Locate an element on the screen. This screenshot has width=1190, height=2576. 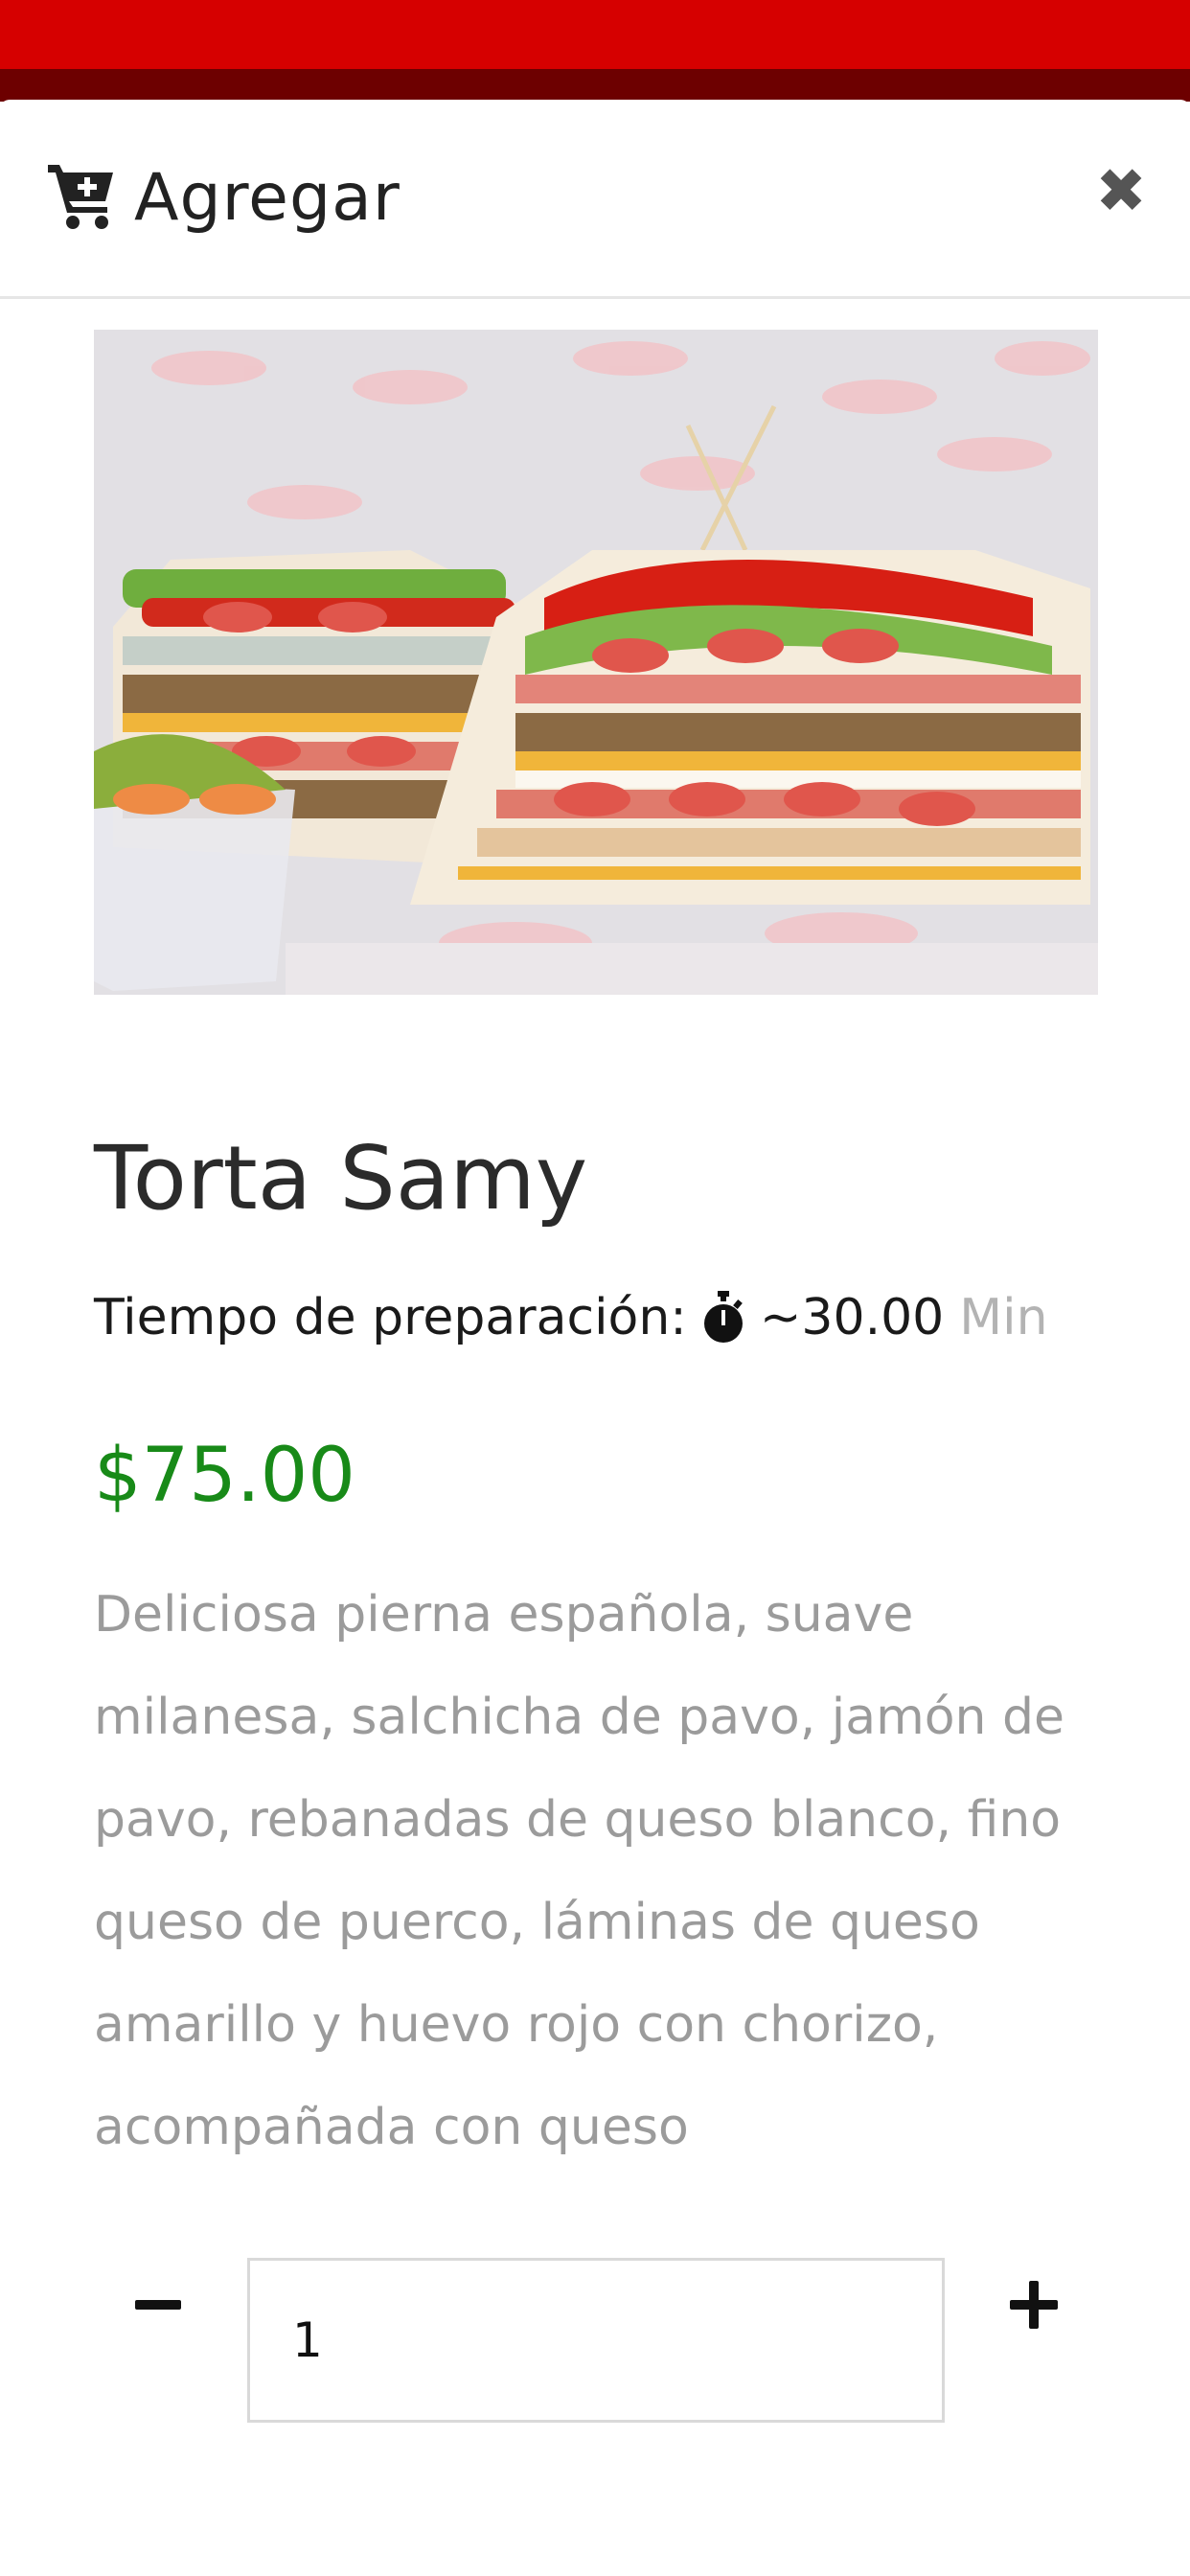
product-price: $75.00 is located at coordinates (225, 1476).